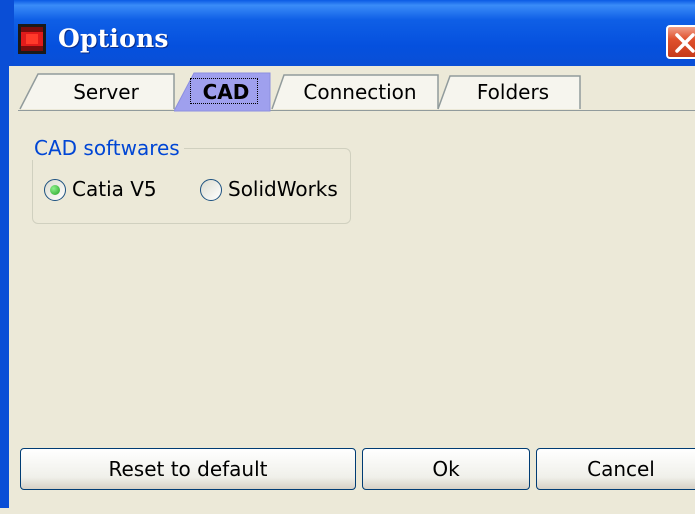  Describe the element at coordinates (114, 189) in the screenshot. I see `radio-catia-v5-label: Catia V5` at that location.